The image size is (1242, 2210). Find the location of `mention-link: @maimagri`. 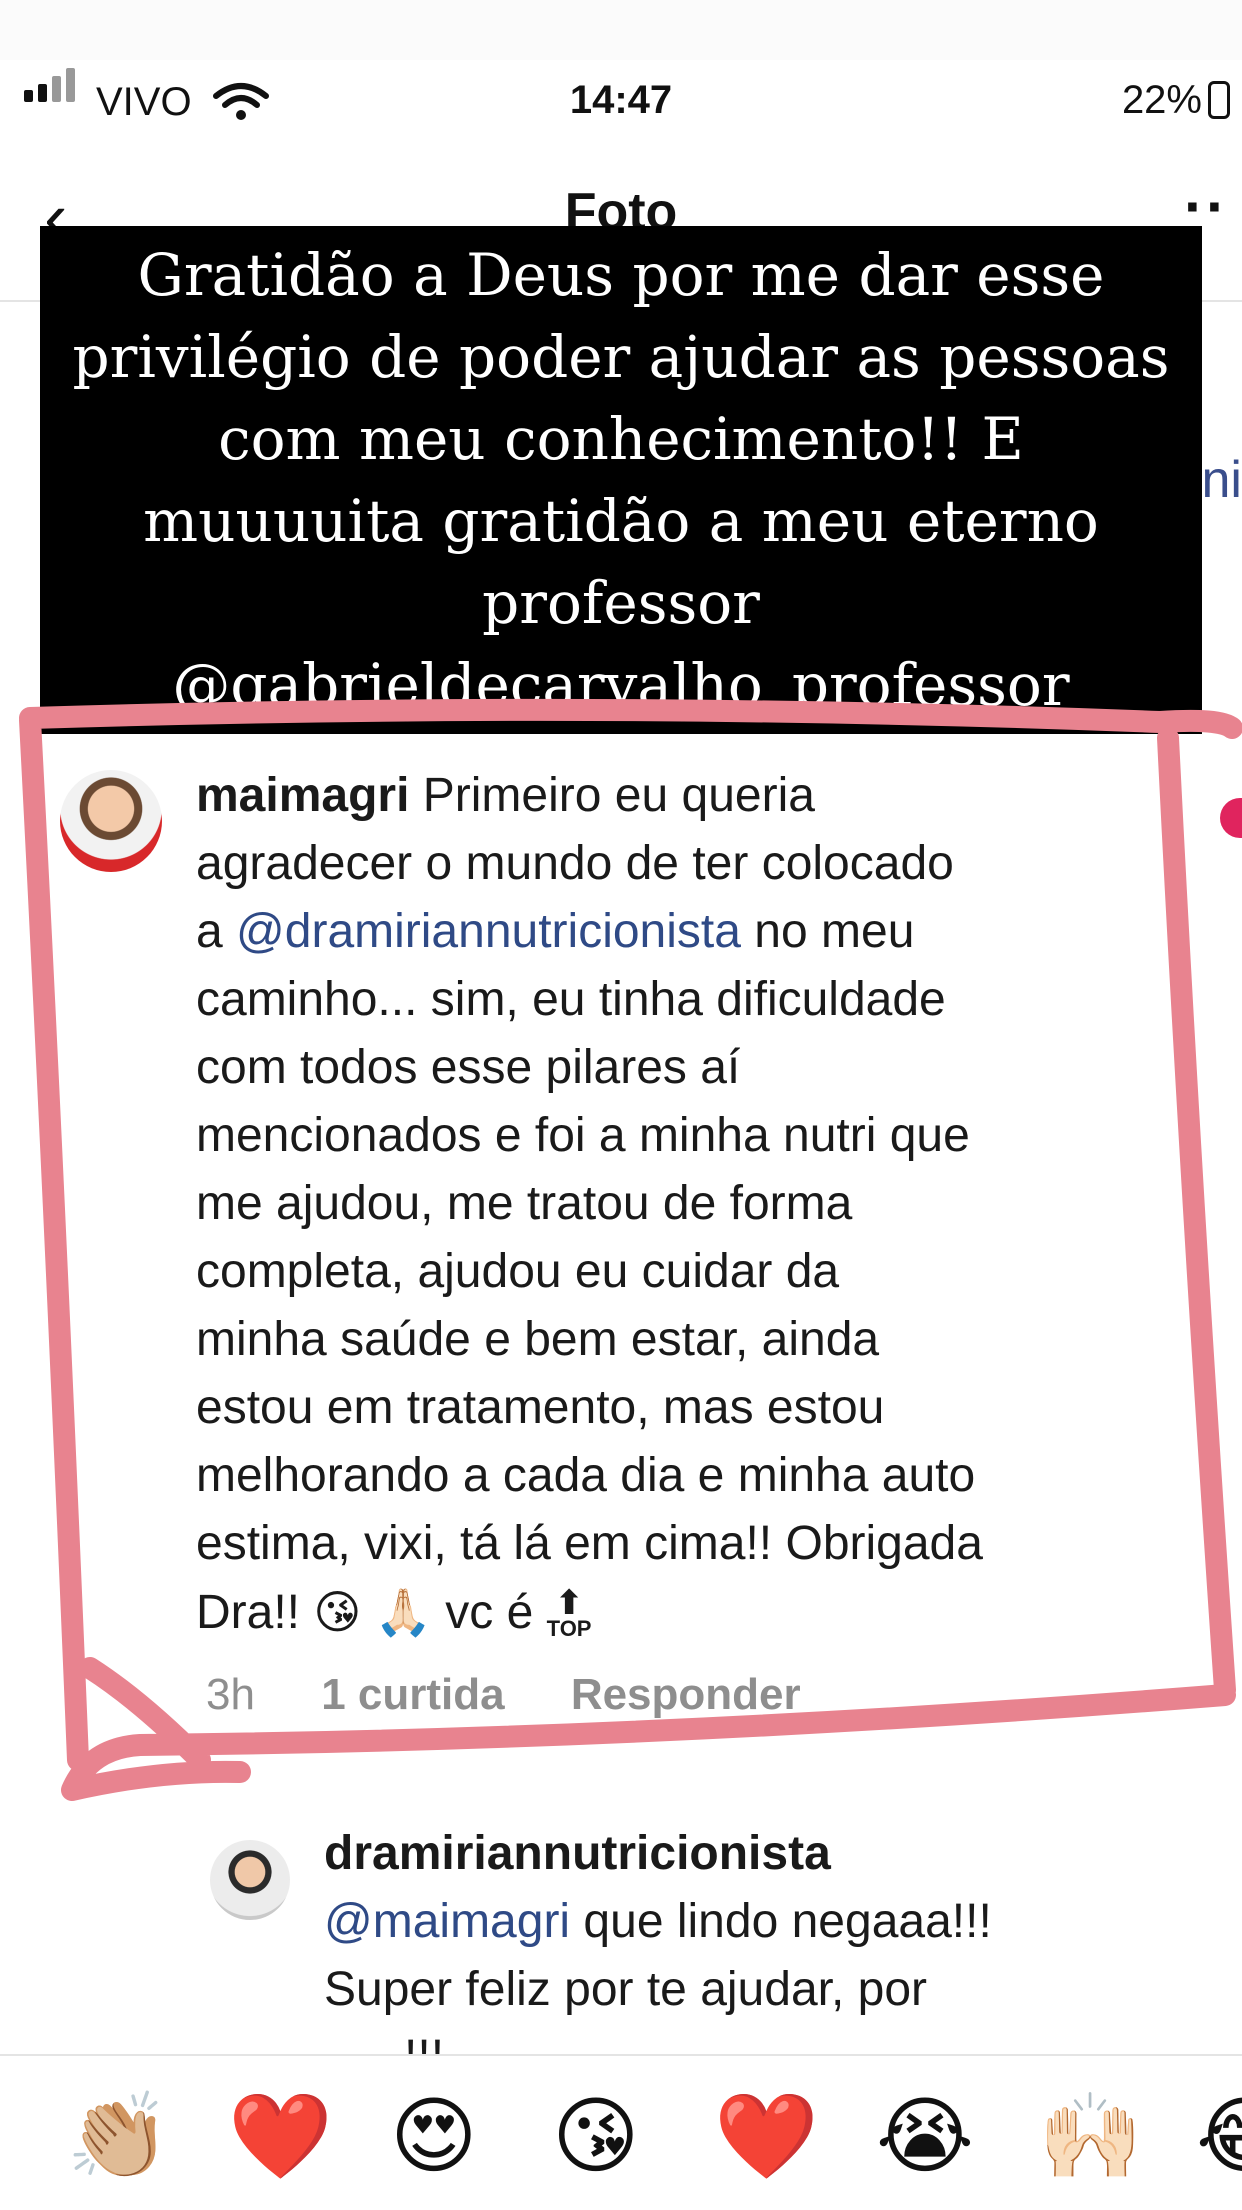

mention-link: @maimagri is located at coordinates (447, 1921).